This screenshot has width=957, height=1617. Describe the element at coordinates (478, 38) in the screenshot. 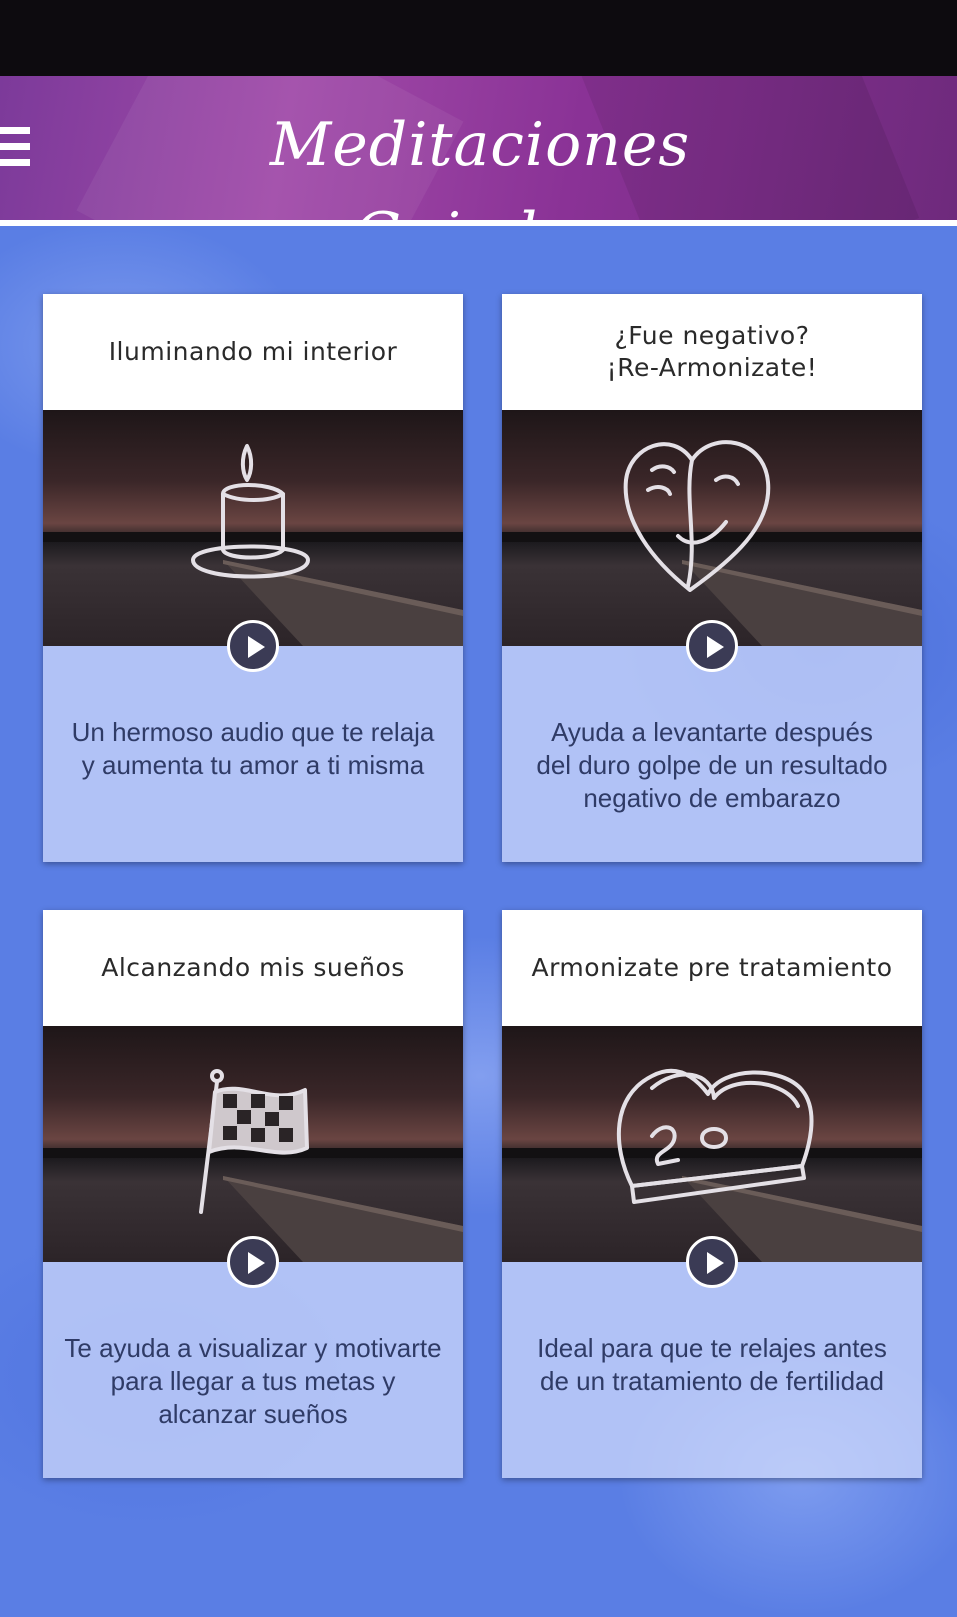

I see `status-bar` at that location.